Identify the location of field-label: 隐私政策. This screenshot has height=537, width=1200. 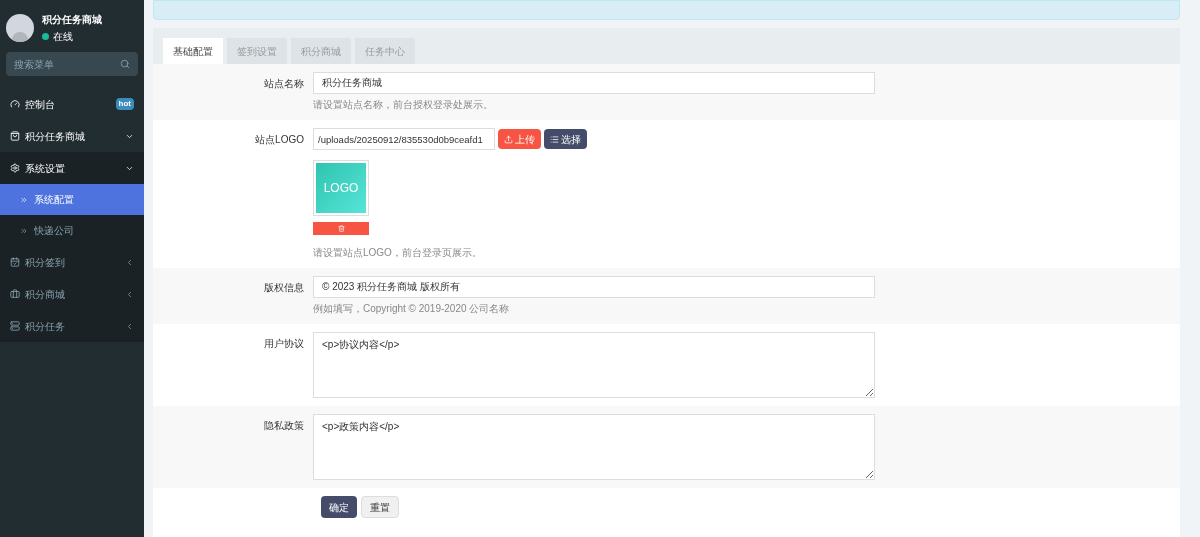
(284, 426).